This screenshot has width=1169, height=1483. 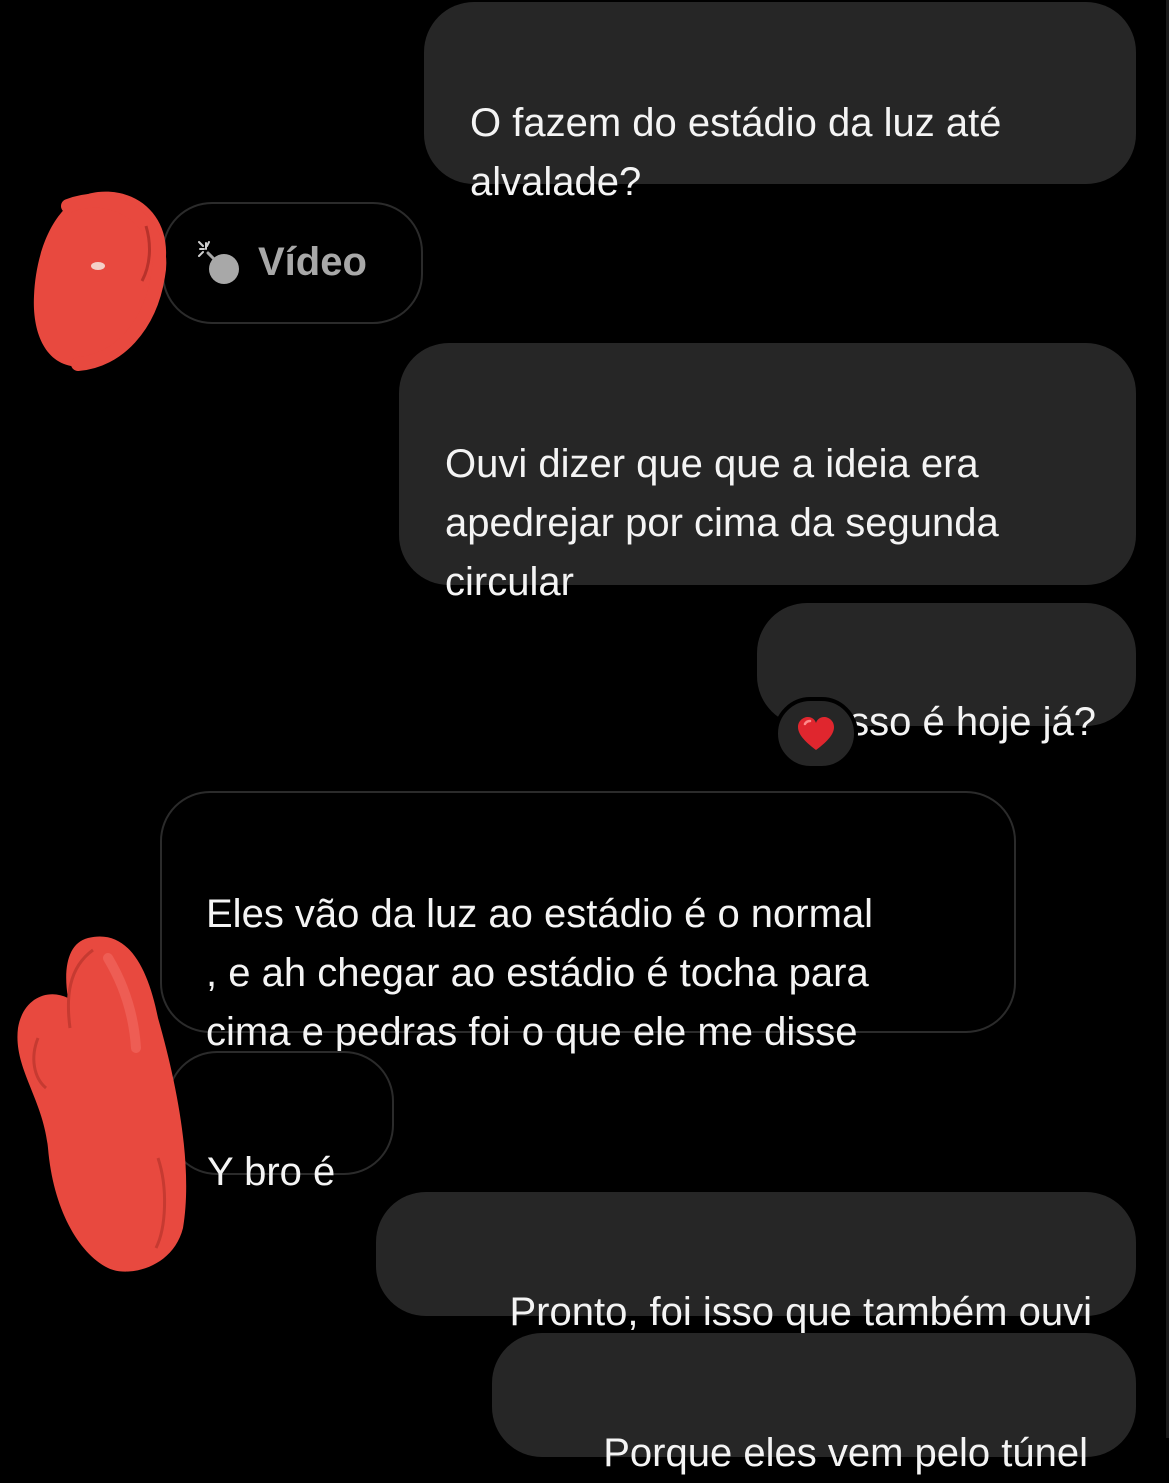 I want to click on red-heart-icon, so click(x=816, y=733).